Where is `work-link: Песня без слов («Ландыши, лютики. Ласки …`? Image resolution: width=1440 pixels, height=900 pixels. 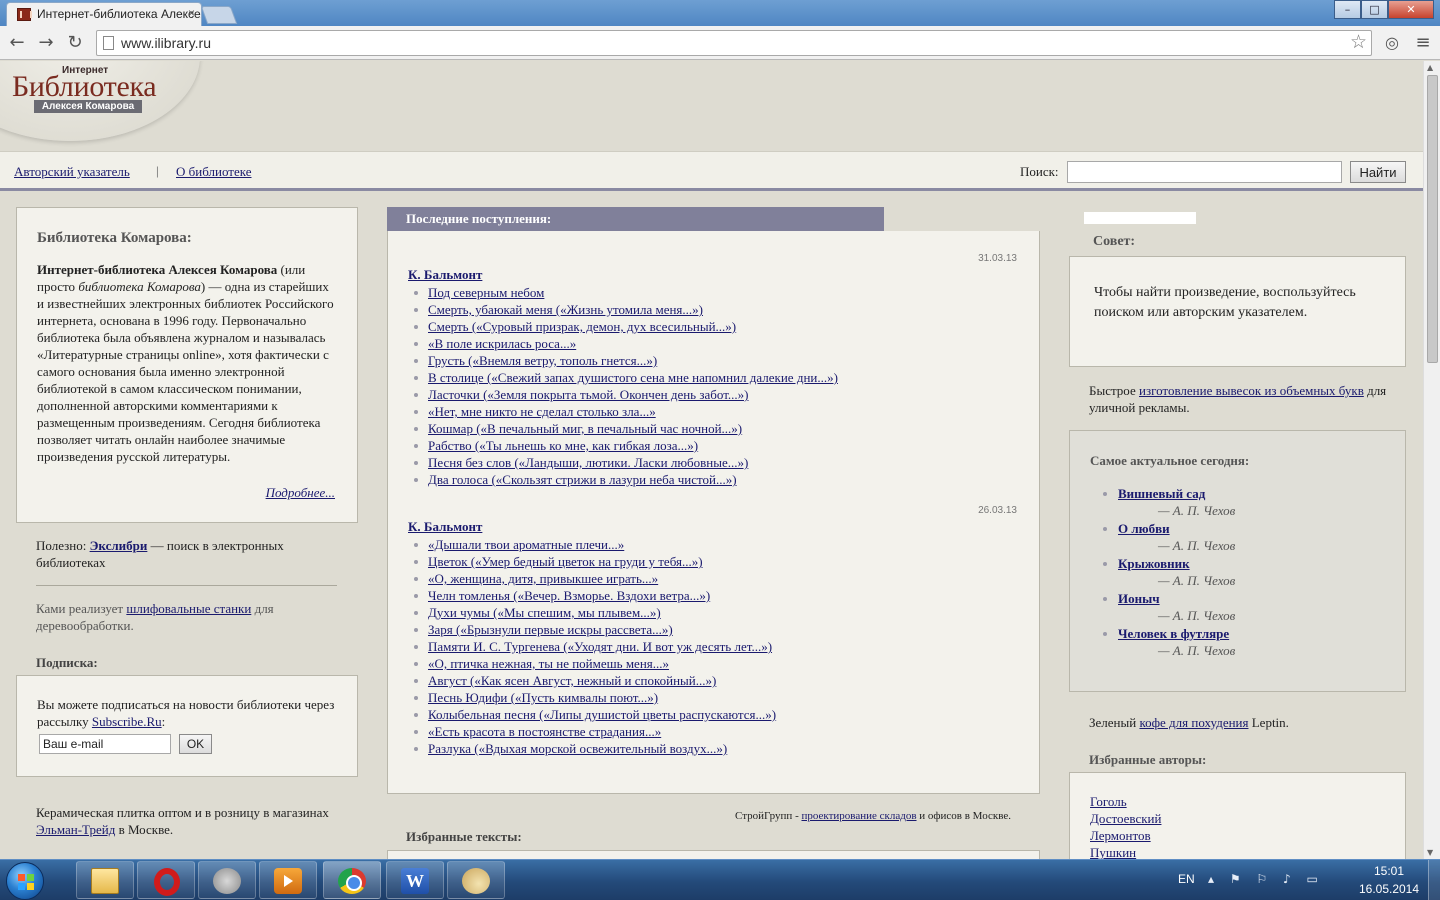
work-link: Песня без слов («Ландыши, лютики. Ласки … is located at coordinates (588, 462).